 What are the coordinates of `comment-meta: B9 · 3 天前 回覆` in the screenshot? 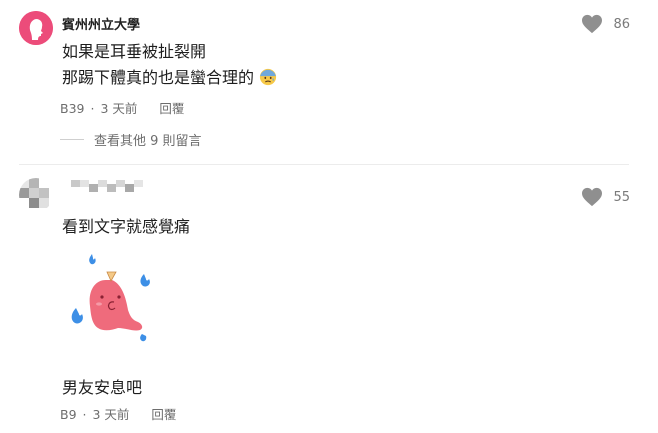 It's located at (119, 413).